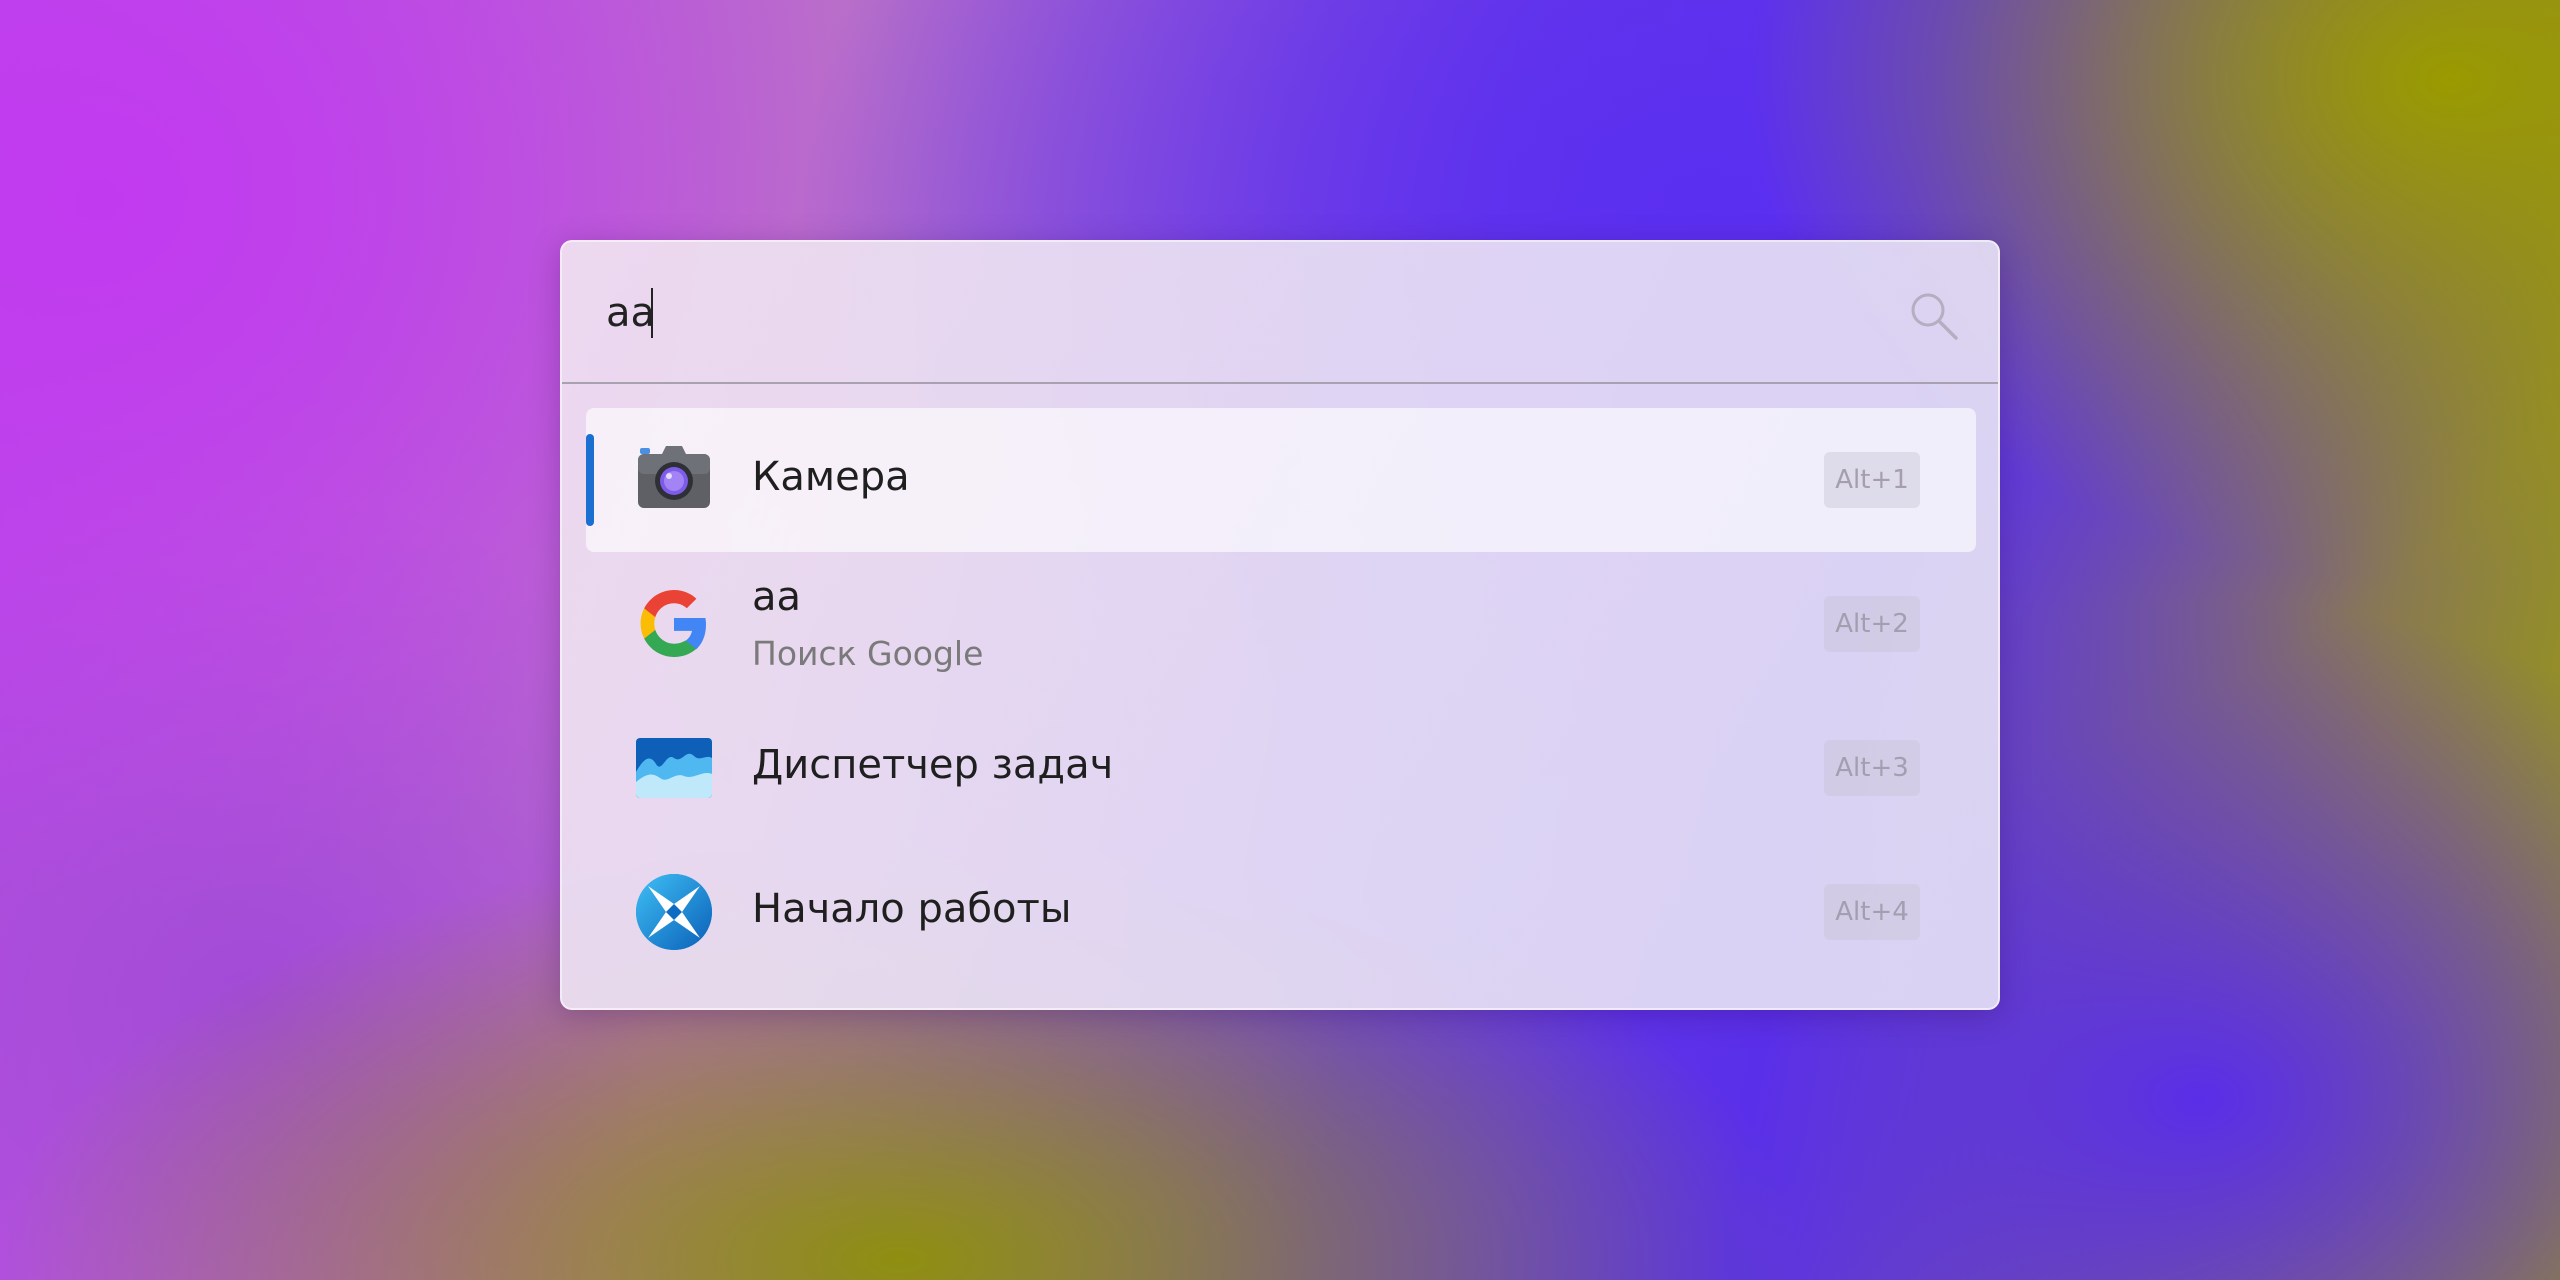 This screenshot has height=1280, width=2560. What do you see at coordinates (1872, 624) in the screenshot?
I see `hotkey-badge: Alt+2` at bounding box center [1872, 624].